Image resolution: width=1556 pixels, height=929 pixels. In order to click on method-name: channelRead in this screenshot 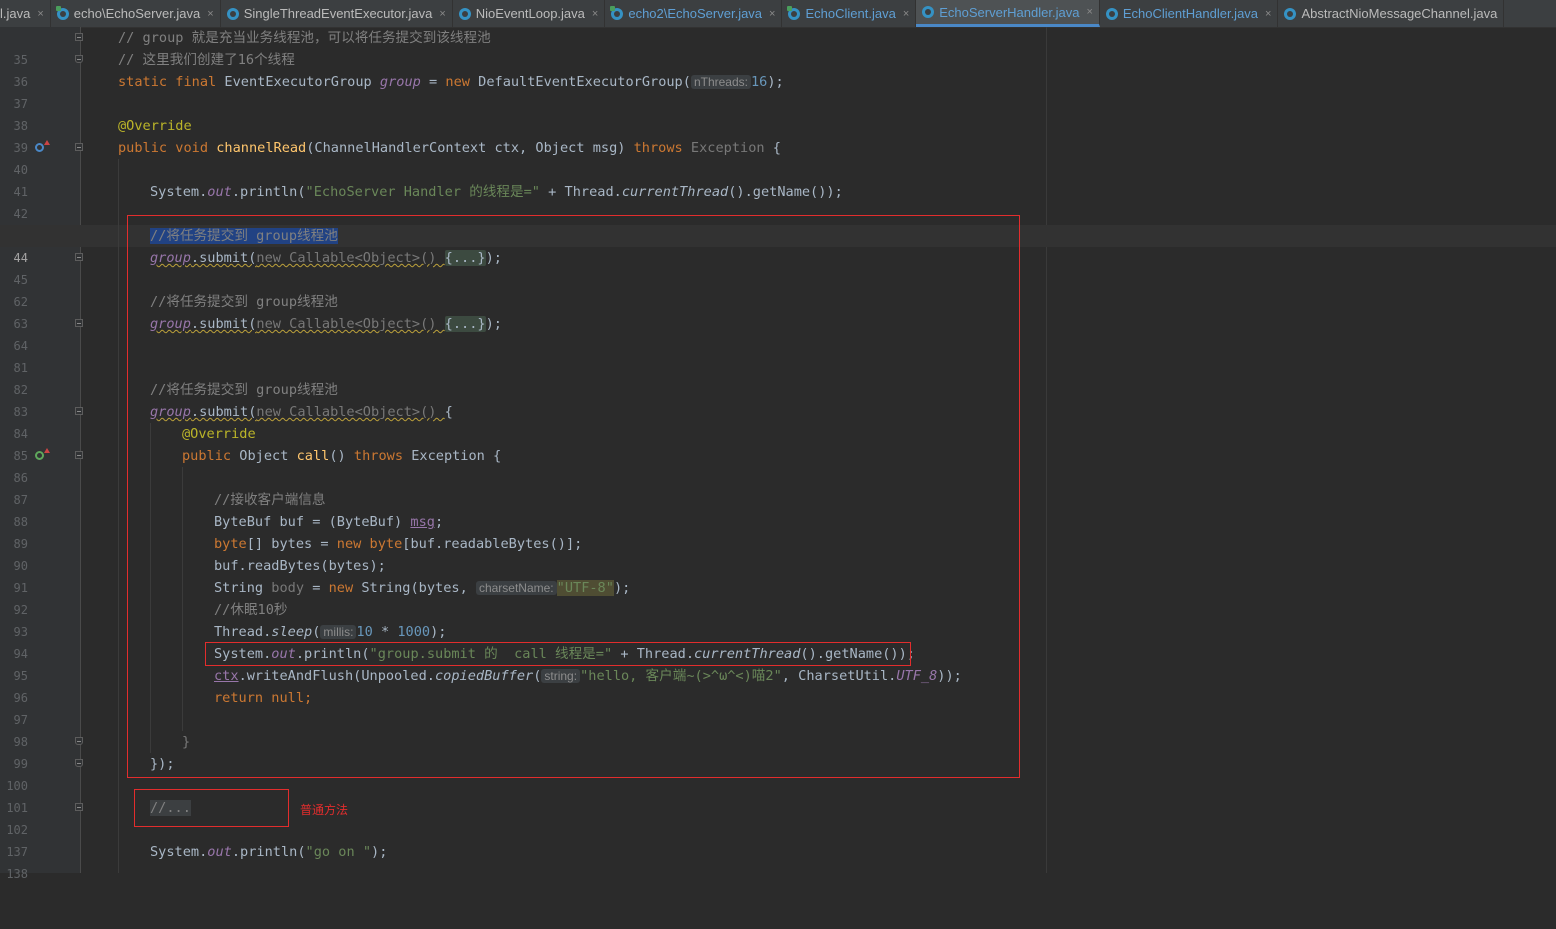, I will do `click(261, 148)`.